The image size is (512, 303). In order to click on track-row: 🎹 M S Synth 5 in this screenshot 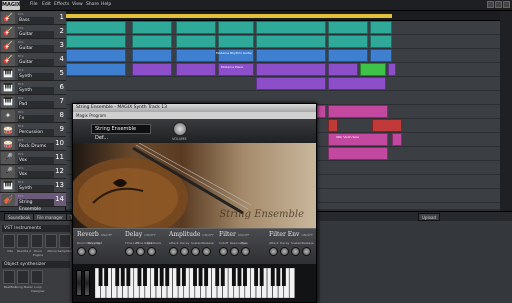, I will do `click(33, 74)`.